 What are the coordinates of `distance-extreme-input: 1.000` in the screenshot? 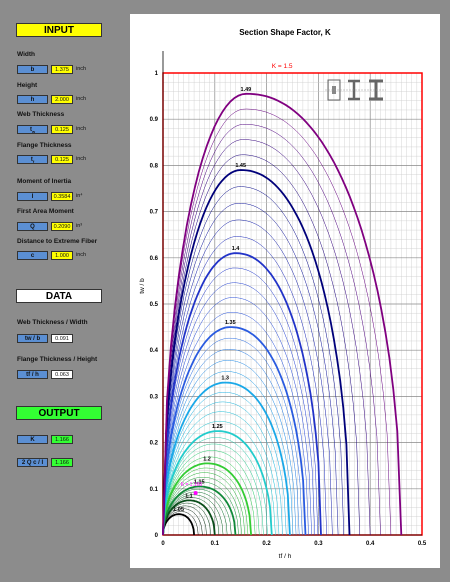 It's located at (62, 255).